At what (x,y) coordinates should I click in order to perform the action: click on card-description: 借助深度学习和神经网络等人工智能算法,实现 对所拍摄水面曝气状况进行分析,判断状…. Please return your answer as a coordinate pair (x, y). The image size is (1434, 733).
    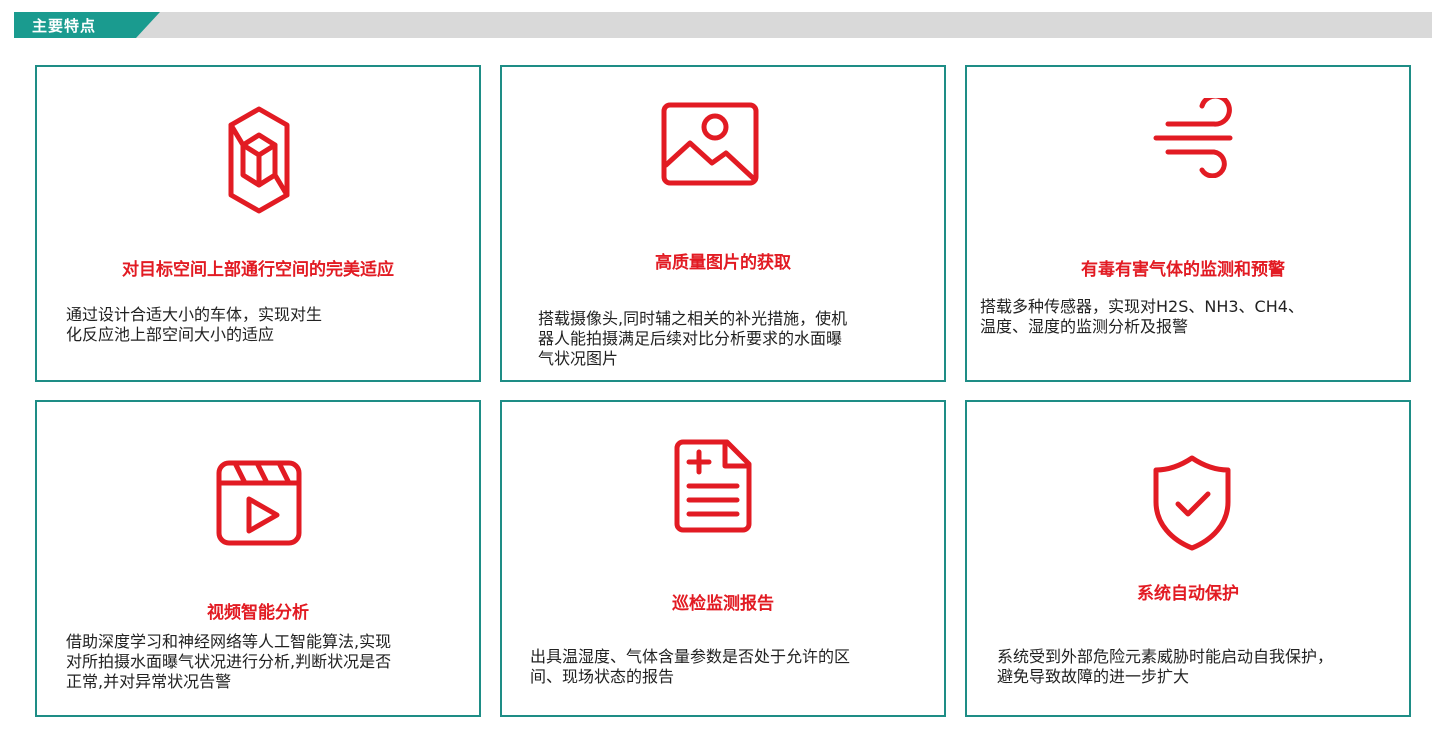
    Looking at the image, I should click on (229, 661).